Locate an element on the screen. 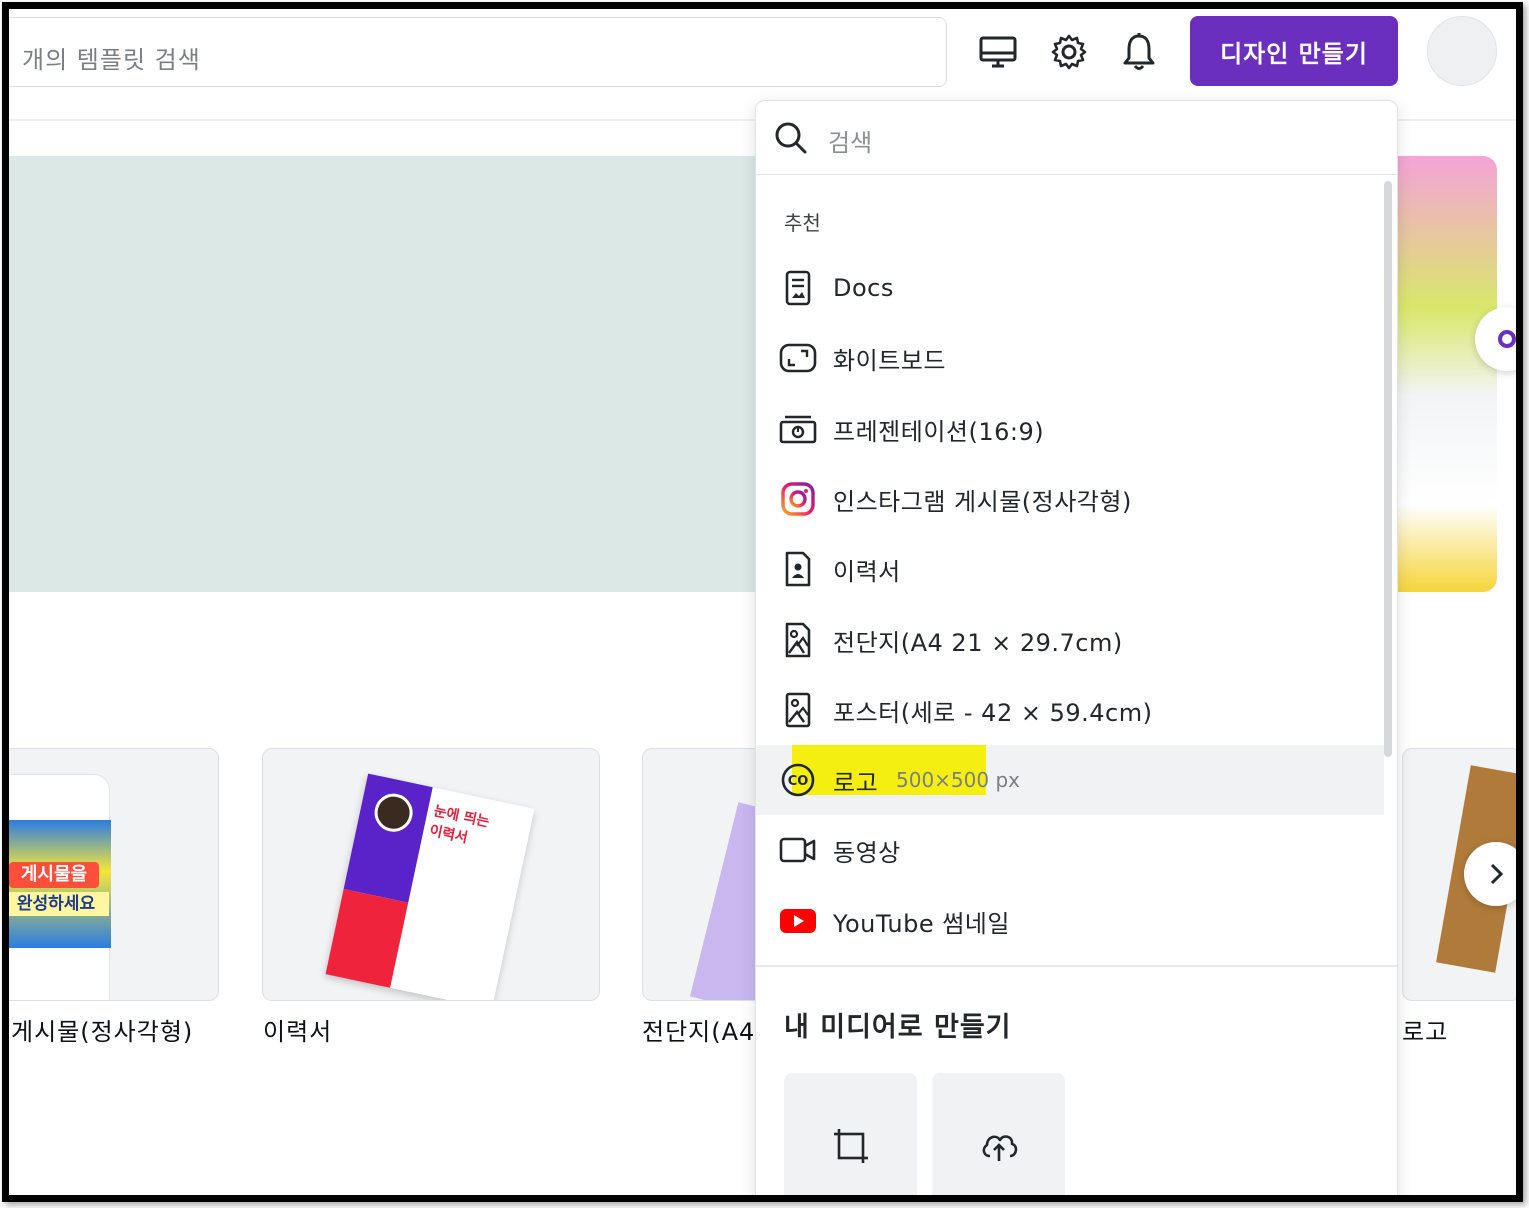  section-title-recommended: 추천 is located at coordinates (802, 223).